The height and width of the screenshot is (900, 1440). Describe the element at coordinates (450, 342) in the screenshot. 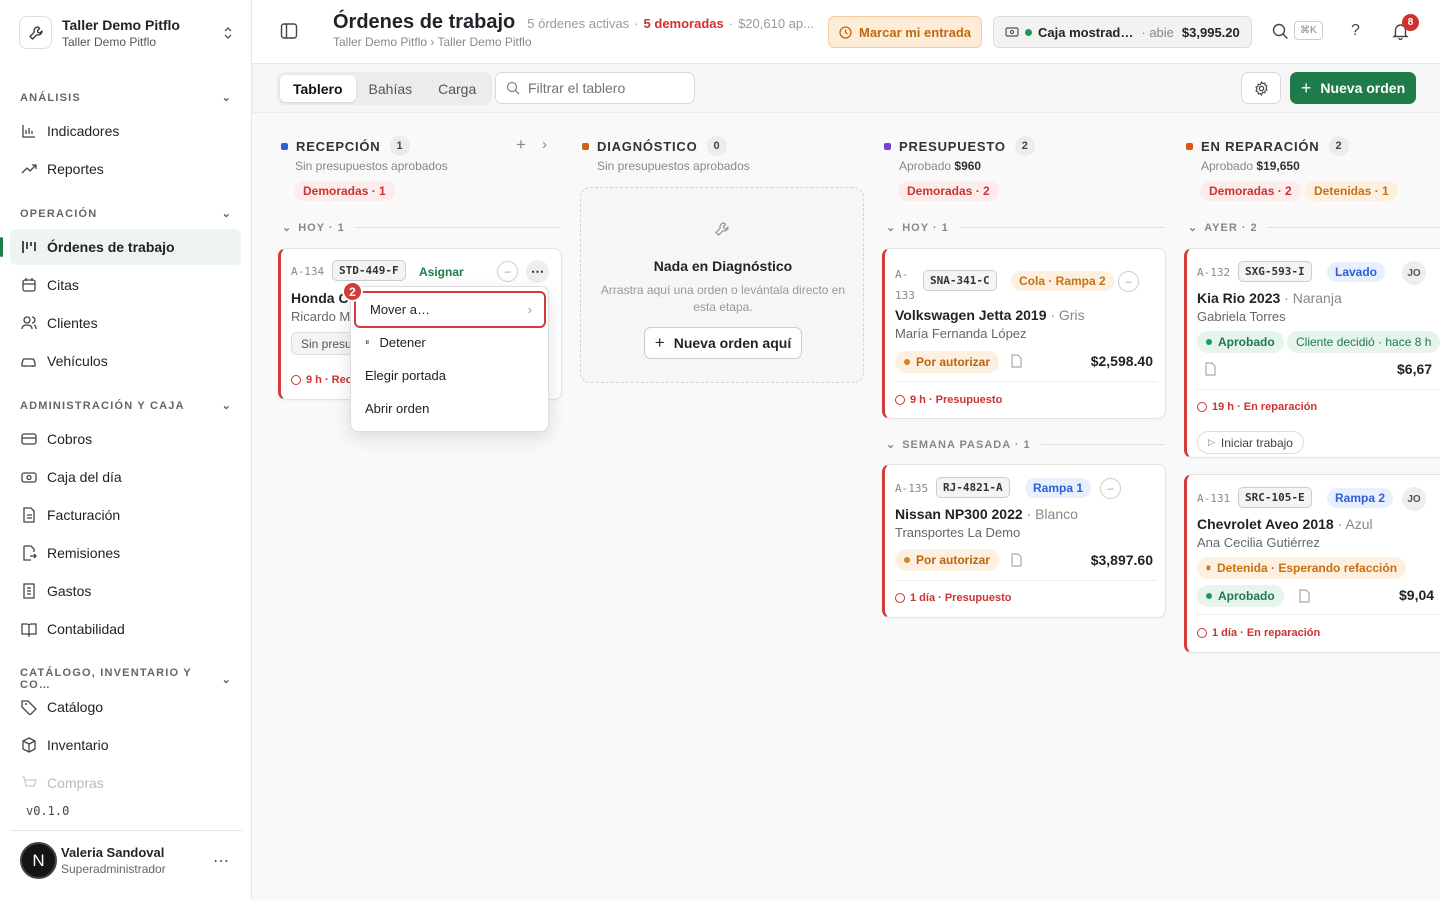

I see `menu-item-stop: ⏸ Detener` at that location.